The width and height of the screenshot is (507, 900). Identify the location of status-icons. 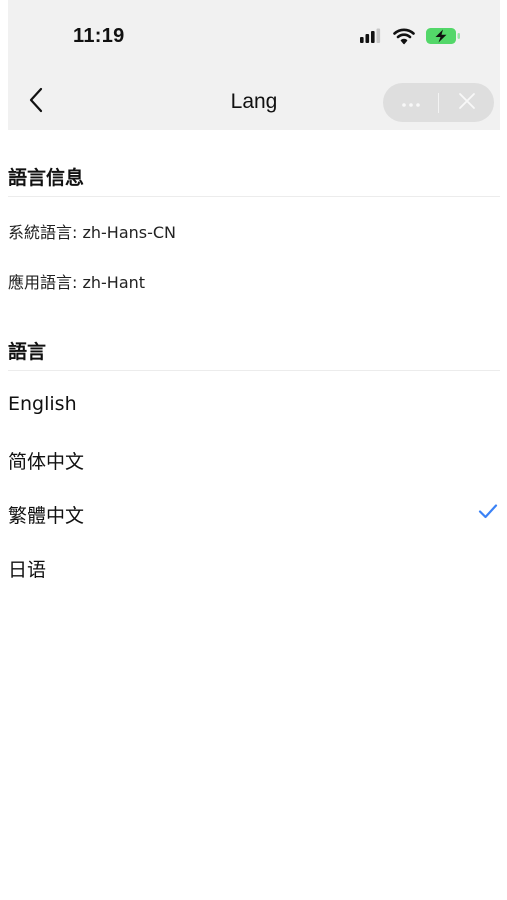
(410, 38).